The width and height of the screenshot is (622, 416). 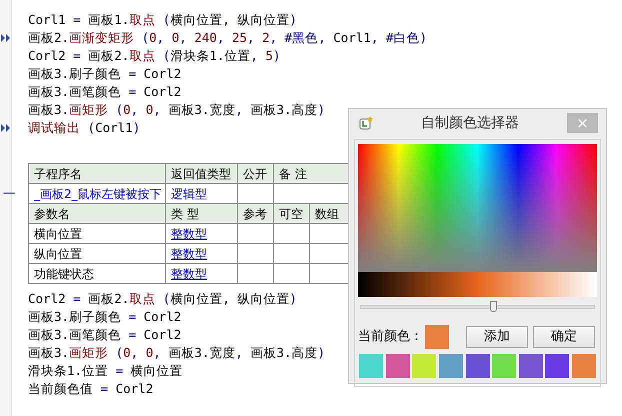 What do you see at coordinates (52, 213) in the screenshot?
I see `column-header: 参数名` at bounding box center [52, 213].